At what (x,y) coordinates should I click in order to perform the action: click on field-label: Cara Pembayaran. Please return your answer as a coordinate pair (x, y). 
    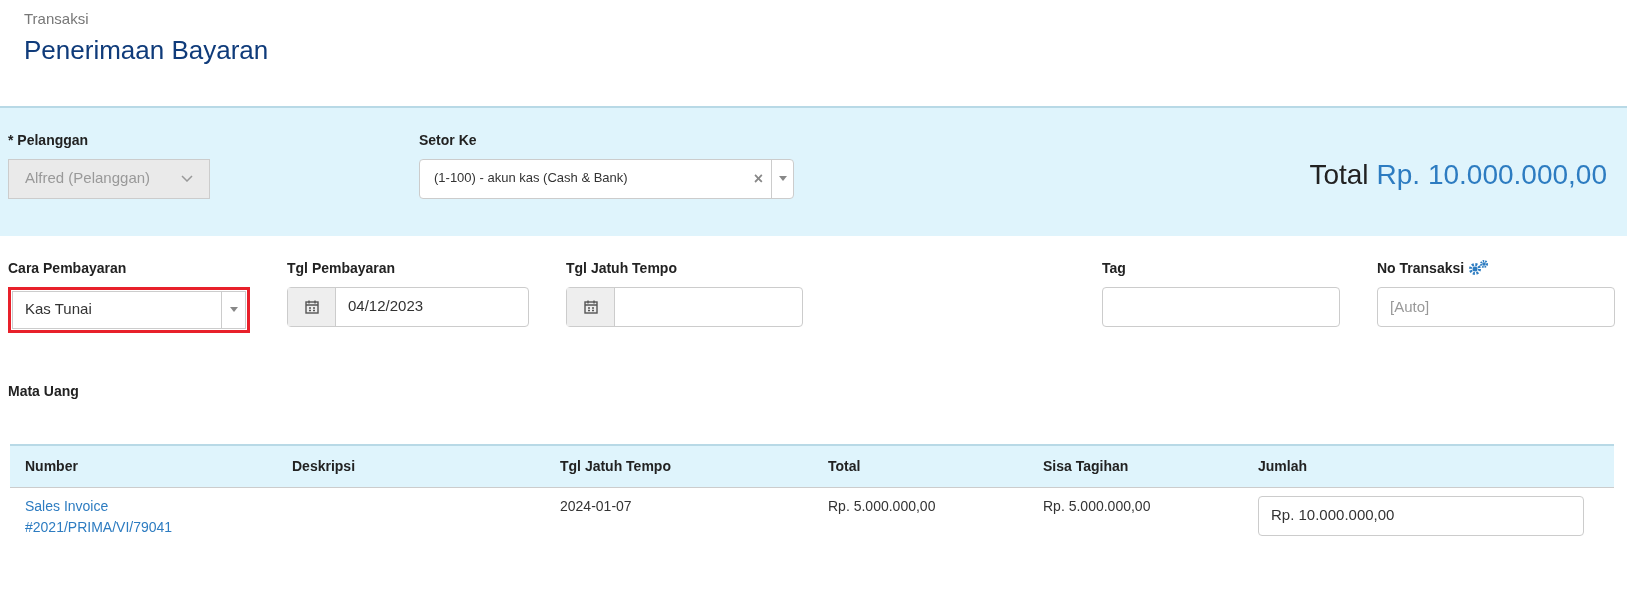
    Looking at the image, I should click on (67, 268).